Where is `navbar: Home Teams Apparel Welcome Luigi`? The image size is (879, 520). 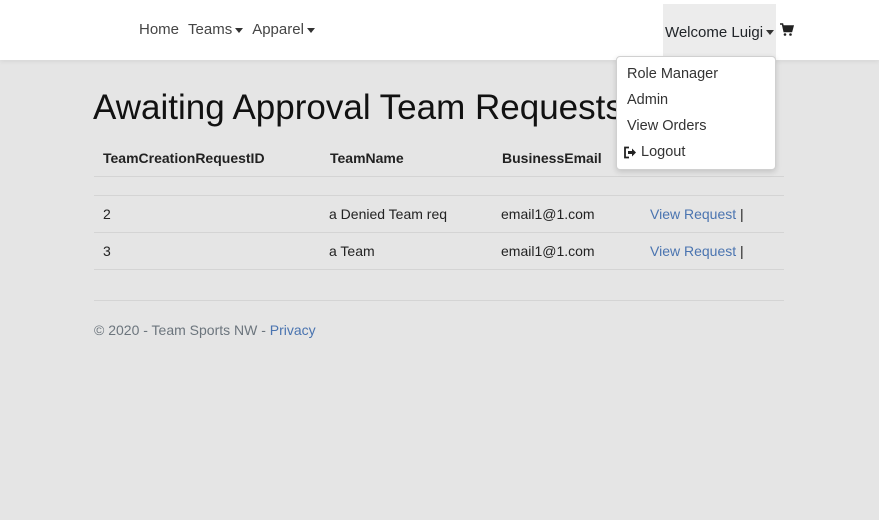
navbar: Home Teams Apparel Welcome Luigi is located at coordinates (439, 30).